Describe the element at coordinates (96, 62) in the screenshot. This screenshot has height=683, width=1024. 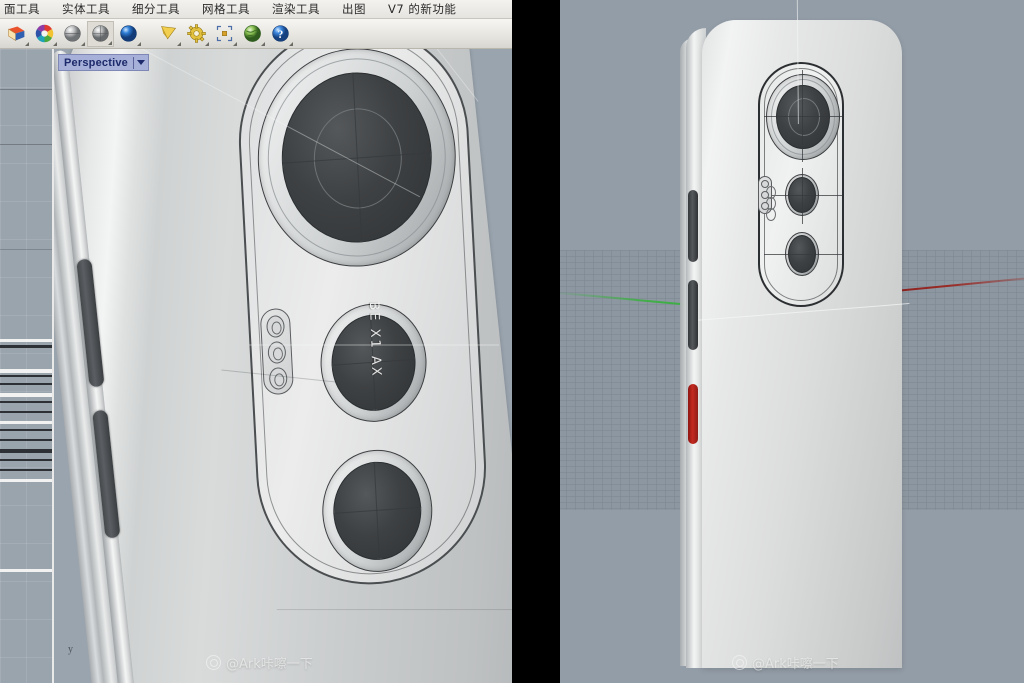
I see `viewport-name-label: Perspective` at that location.